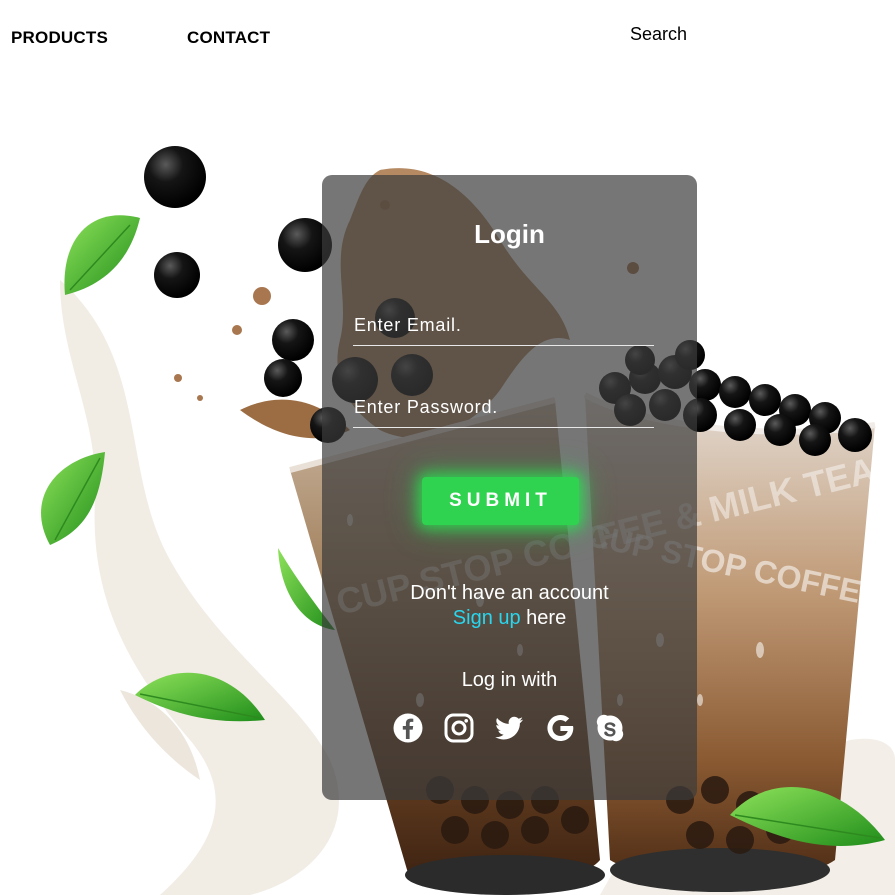  I want to click on nav-products-link: PRODUCTS, so click(59, 38).